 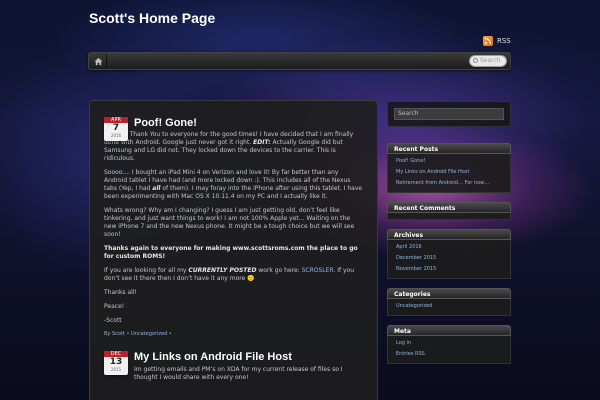 I want to click on rss-label: RSS, so click(x=504, y=41).